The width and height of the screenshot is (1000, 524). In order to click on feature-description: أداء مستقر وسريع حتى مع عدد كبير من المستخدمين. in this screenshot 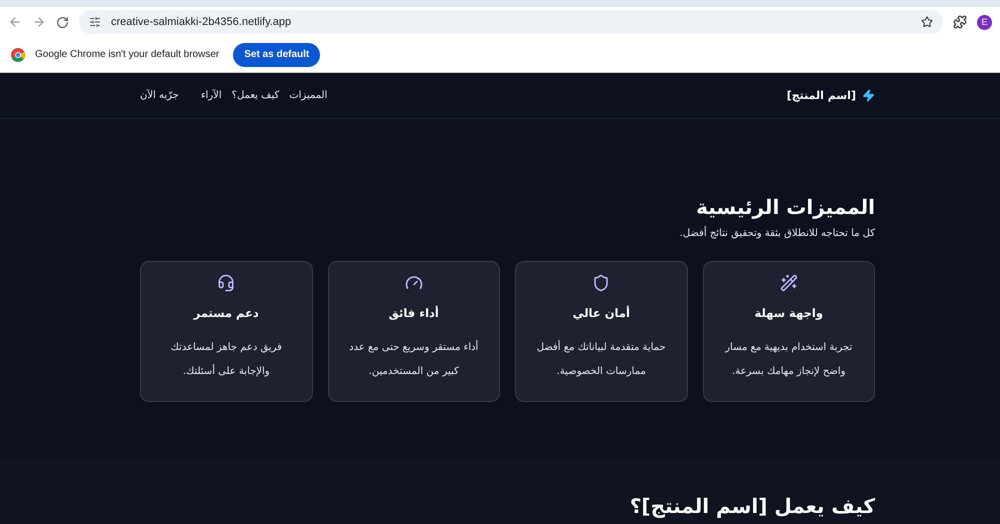, I will do `click(414, 359)`.